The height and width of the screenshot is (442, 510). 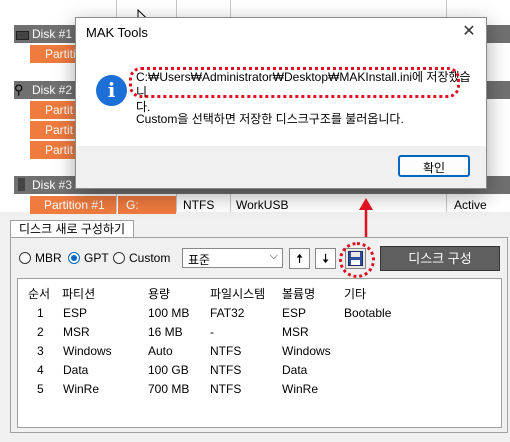 I want to click on arrow-down-icon: 🠇, so click(x=325, y=258).